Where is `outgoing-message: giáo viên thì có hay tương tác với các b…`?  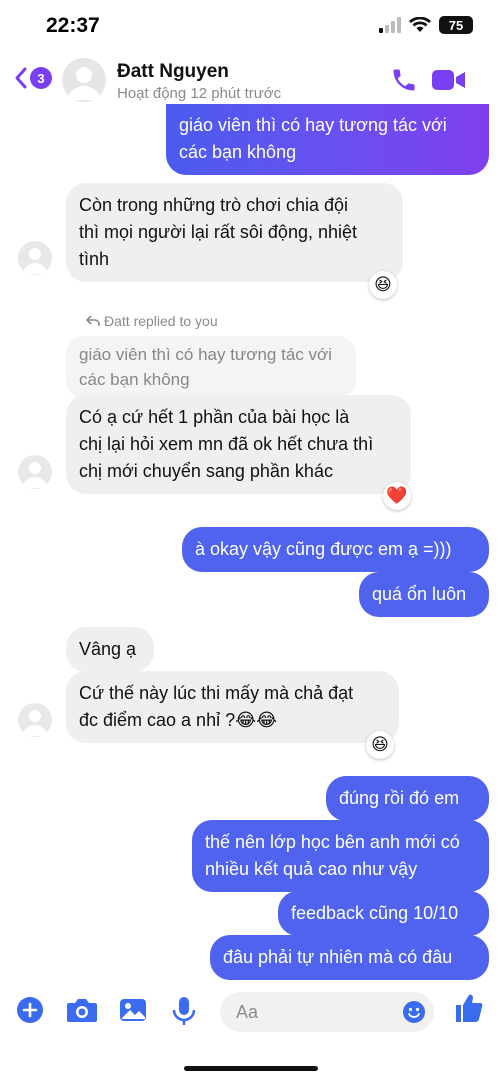 outgoing-message: giáo viên thì có hay tương tác với các b… is located at coordinates (327, 139).